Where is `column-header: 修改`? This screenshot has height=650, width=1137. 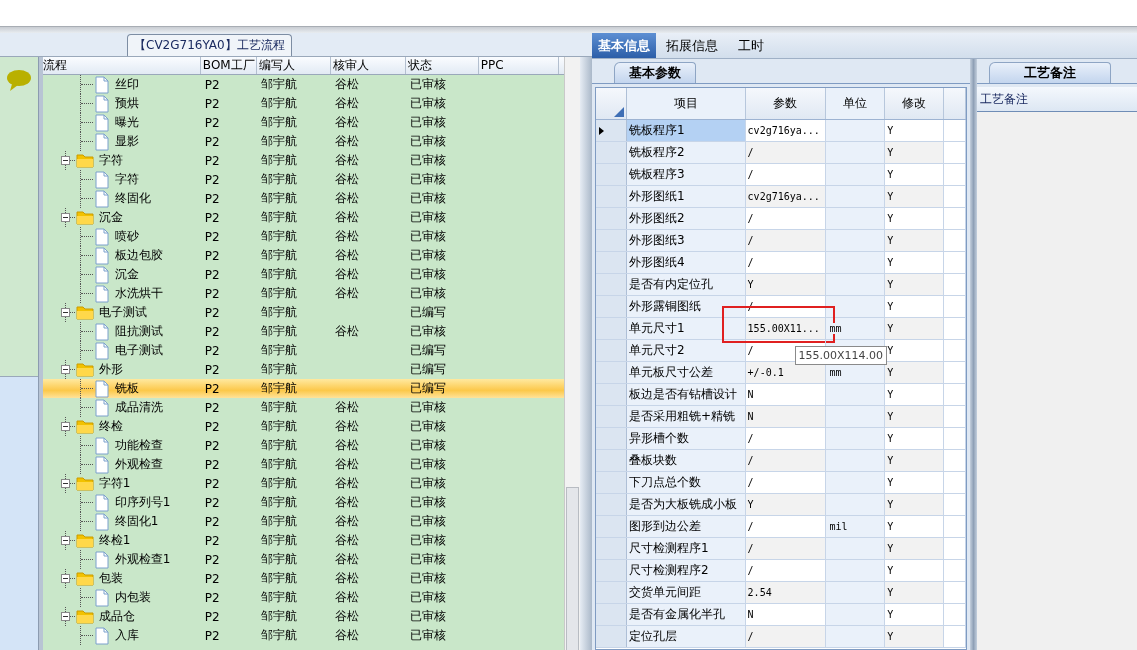
column-header: 修改 is located at coordinates (915, 103).